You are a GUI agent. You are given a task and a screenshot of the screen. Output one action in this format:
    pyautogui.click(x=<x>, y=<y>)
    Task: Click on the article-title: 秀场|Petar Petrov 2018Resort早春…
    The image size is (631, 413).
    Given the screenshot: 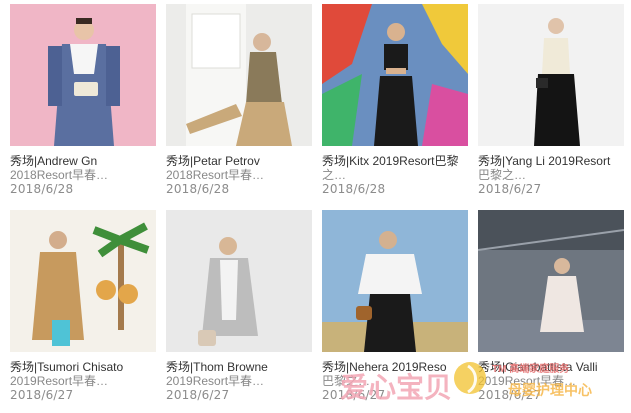 What is the action you would take?
    pyautogui.click(x=246, y=168)
    